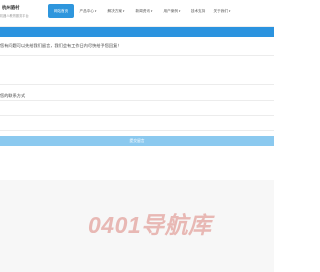 Image resolution: width=320 pixels, height=272 pixels. I want to click on contact-label: 您的联系方式, so click(13, 95).